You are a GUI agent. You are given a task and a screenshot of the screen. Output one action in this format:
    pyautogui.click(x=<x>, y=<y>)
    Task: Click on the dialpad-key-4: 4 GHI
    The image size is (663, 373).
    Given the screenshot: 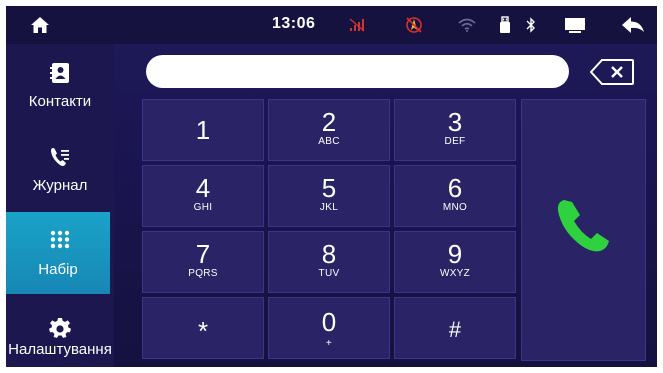 What is the action you would take?
    pyautogui.click(x=203, y=196)
    